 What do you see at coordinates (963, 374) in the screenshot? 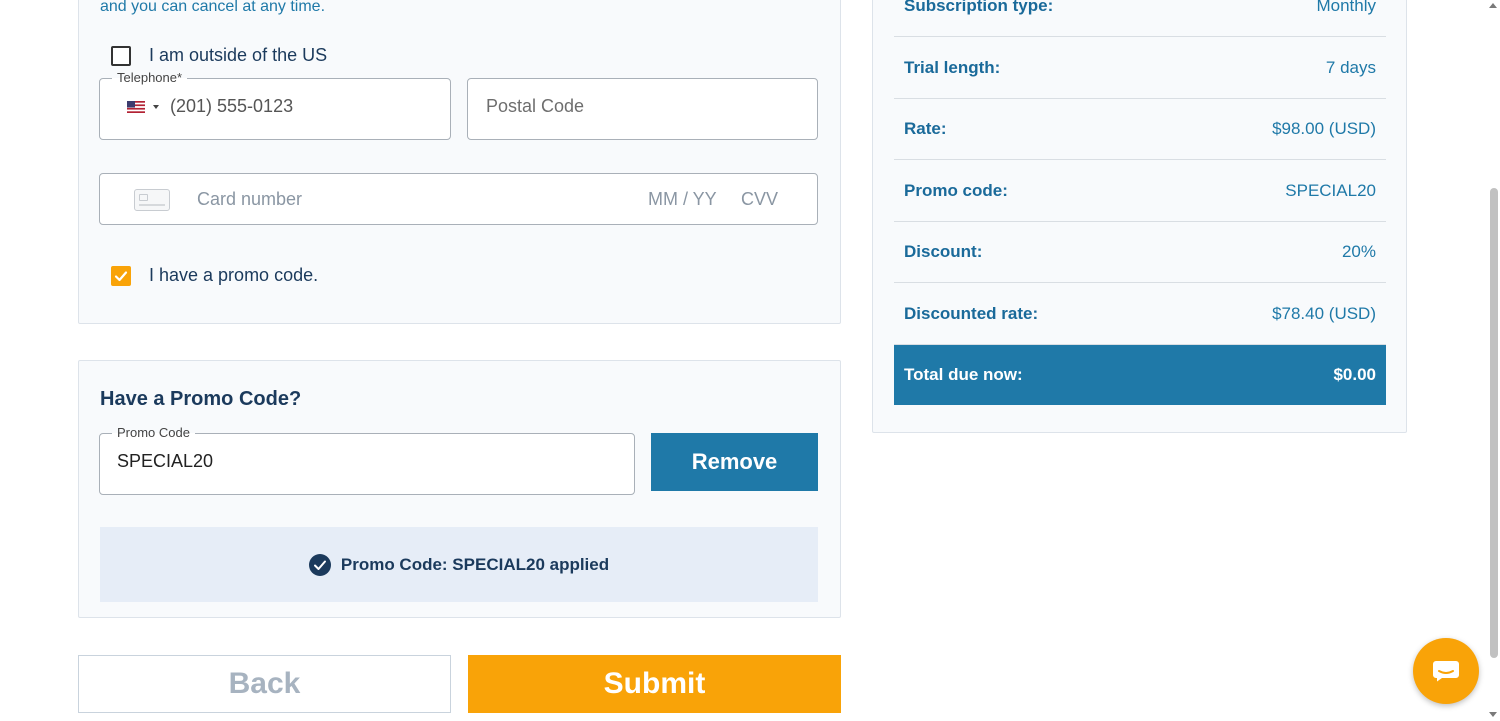
I see `total-due-label: Total due now:` at bounding box center [963, 374].